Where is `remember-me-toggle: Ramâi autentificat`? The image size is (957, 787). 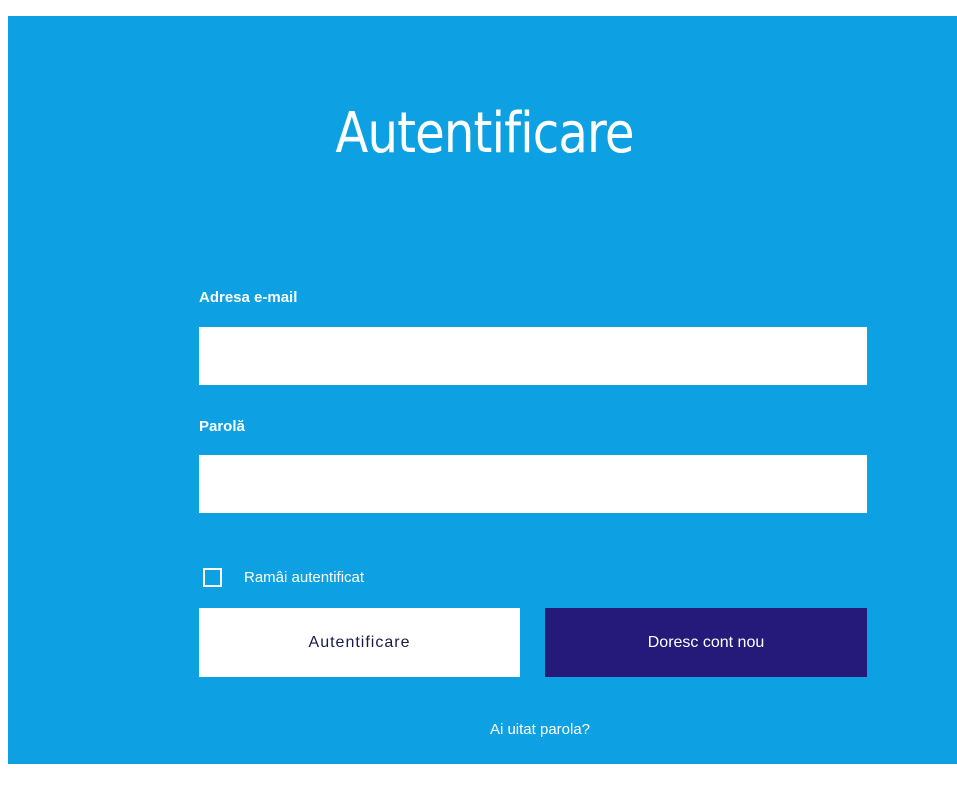
remember-me-toggle: Ramâi autentificat is located at coordinates (283, 577).